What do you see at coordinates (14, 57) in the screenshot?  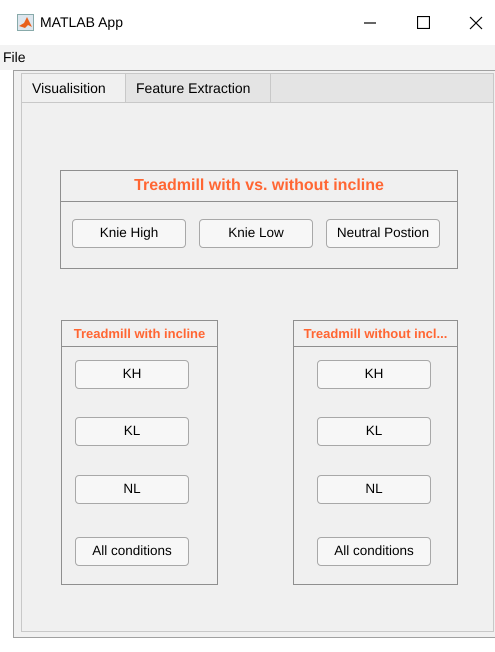 I see `menu-item: File` at bounding box center [14, 57].